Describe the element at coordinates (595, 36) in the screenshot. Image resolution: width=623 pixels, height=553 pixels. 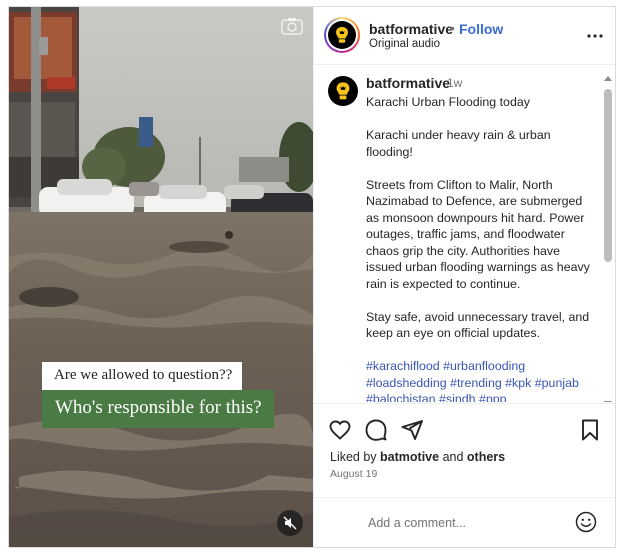
I see `more-options-icon` at that location.